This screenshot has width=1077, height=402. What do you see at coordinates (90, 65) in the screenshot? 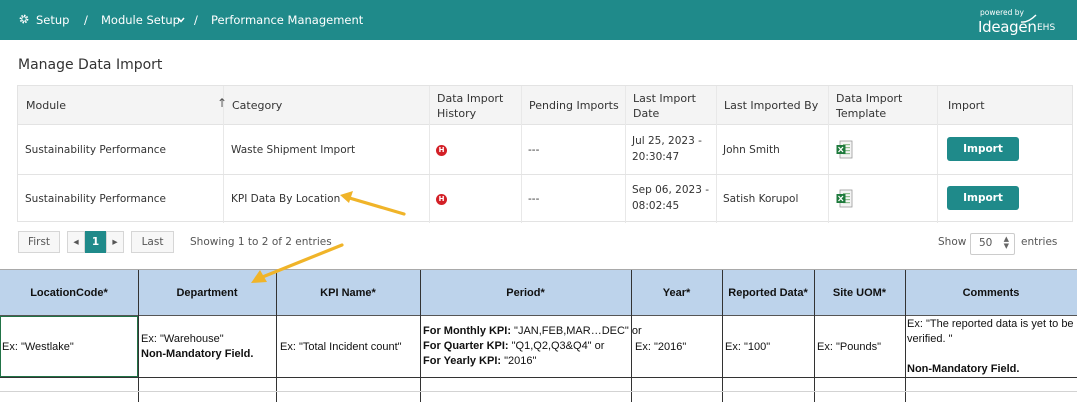
I see `page-title: Manage Data Import` at bounding box center [90, 65].